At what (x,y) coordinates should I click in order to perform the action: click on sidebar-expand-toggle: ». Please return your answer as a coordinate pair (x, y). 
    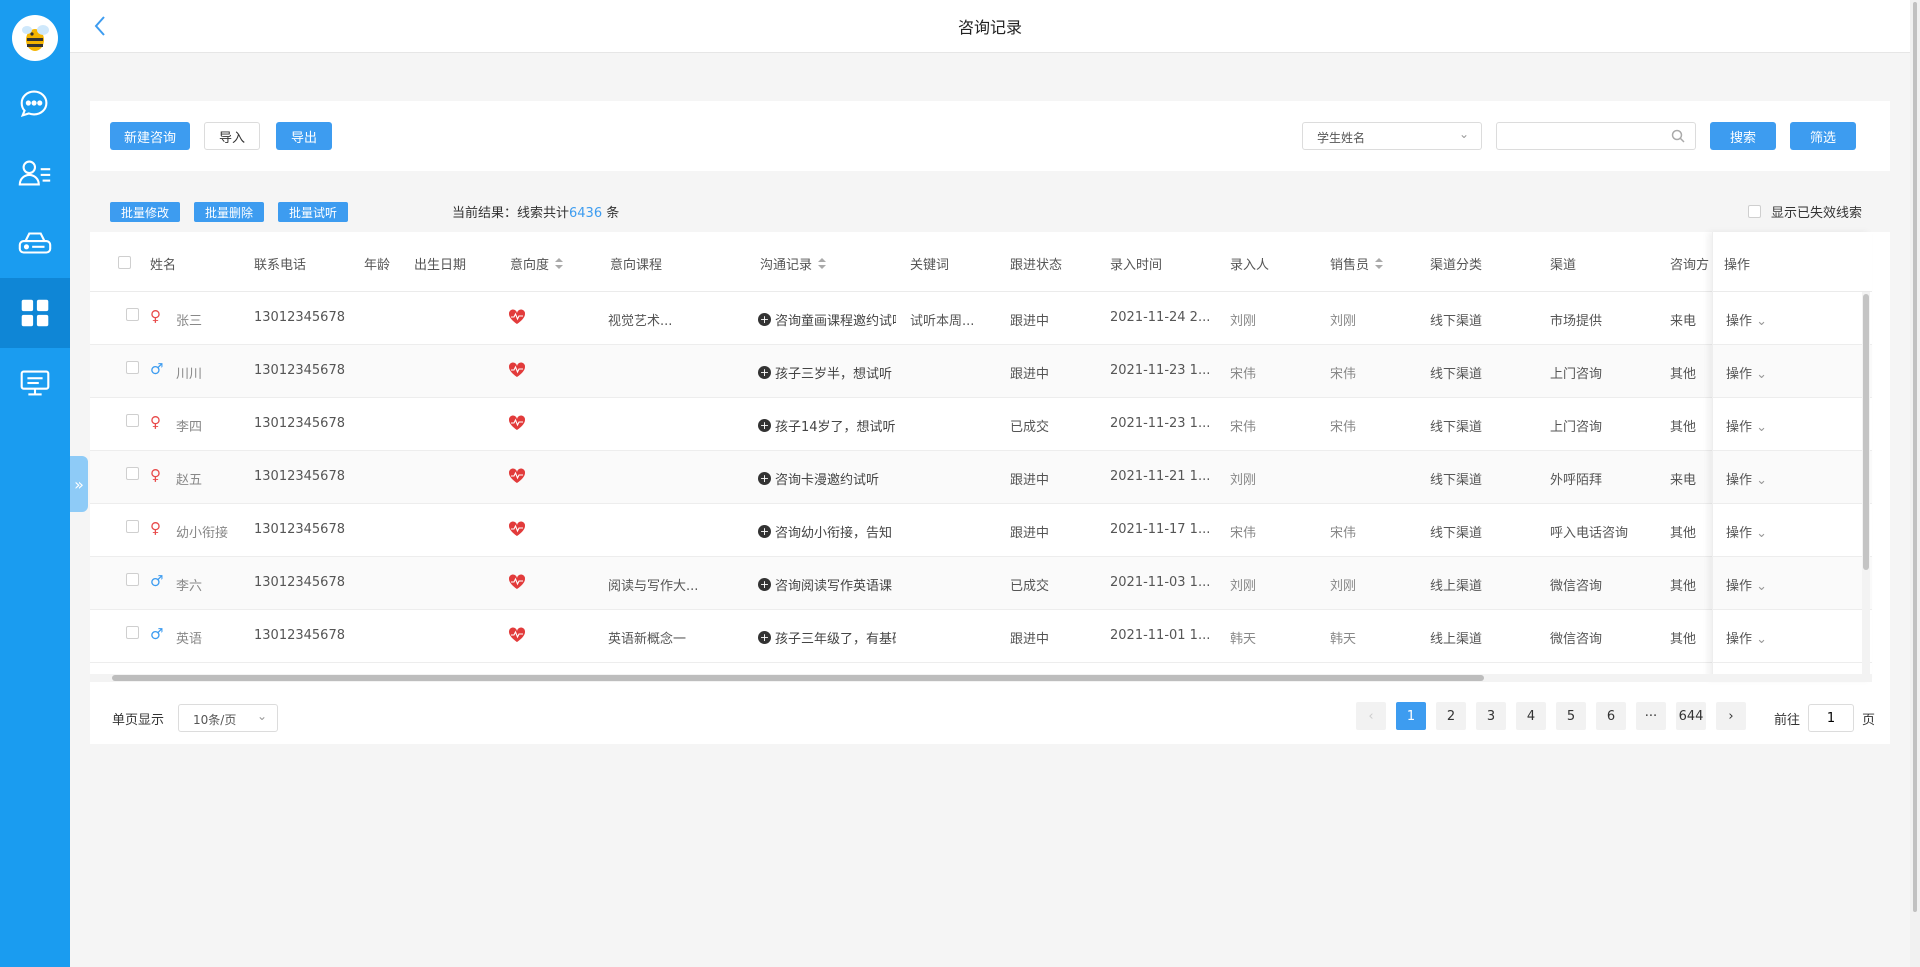
    Looking at the image, I should click on (79, 484).